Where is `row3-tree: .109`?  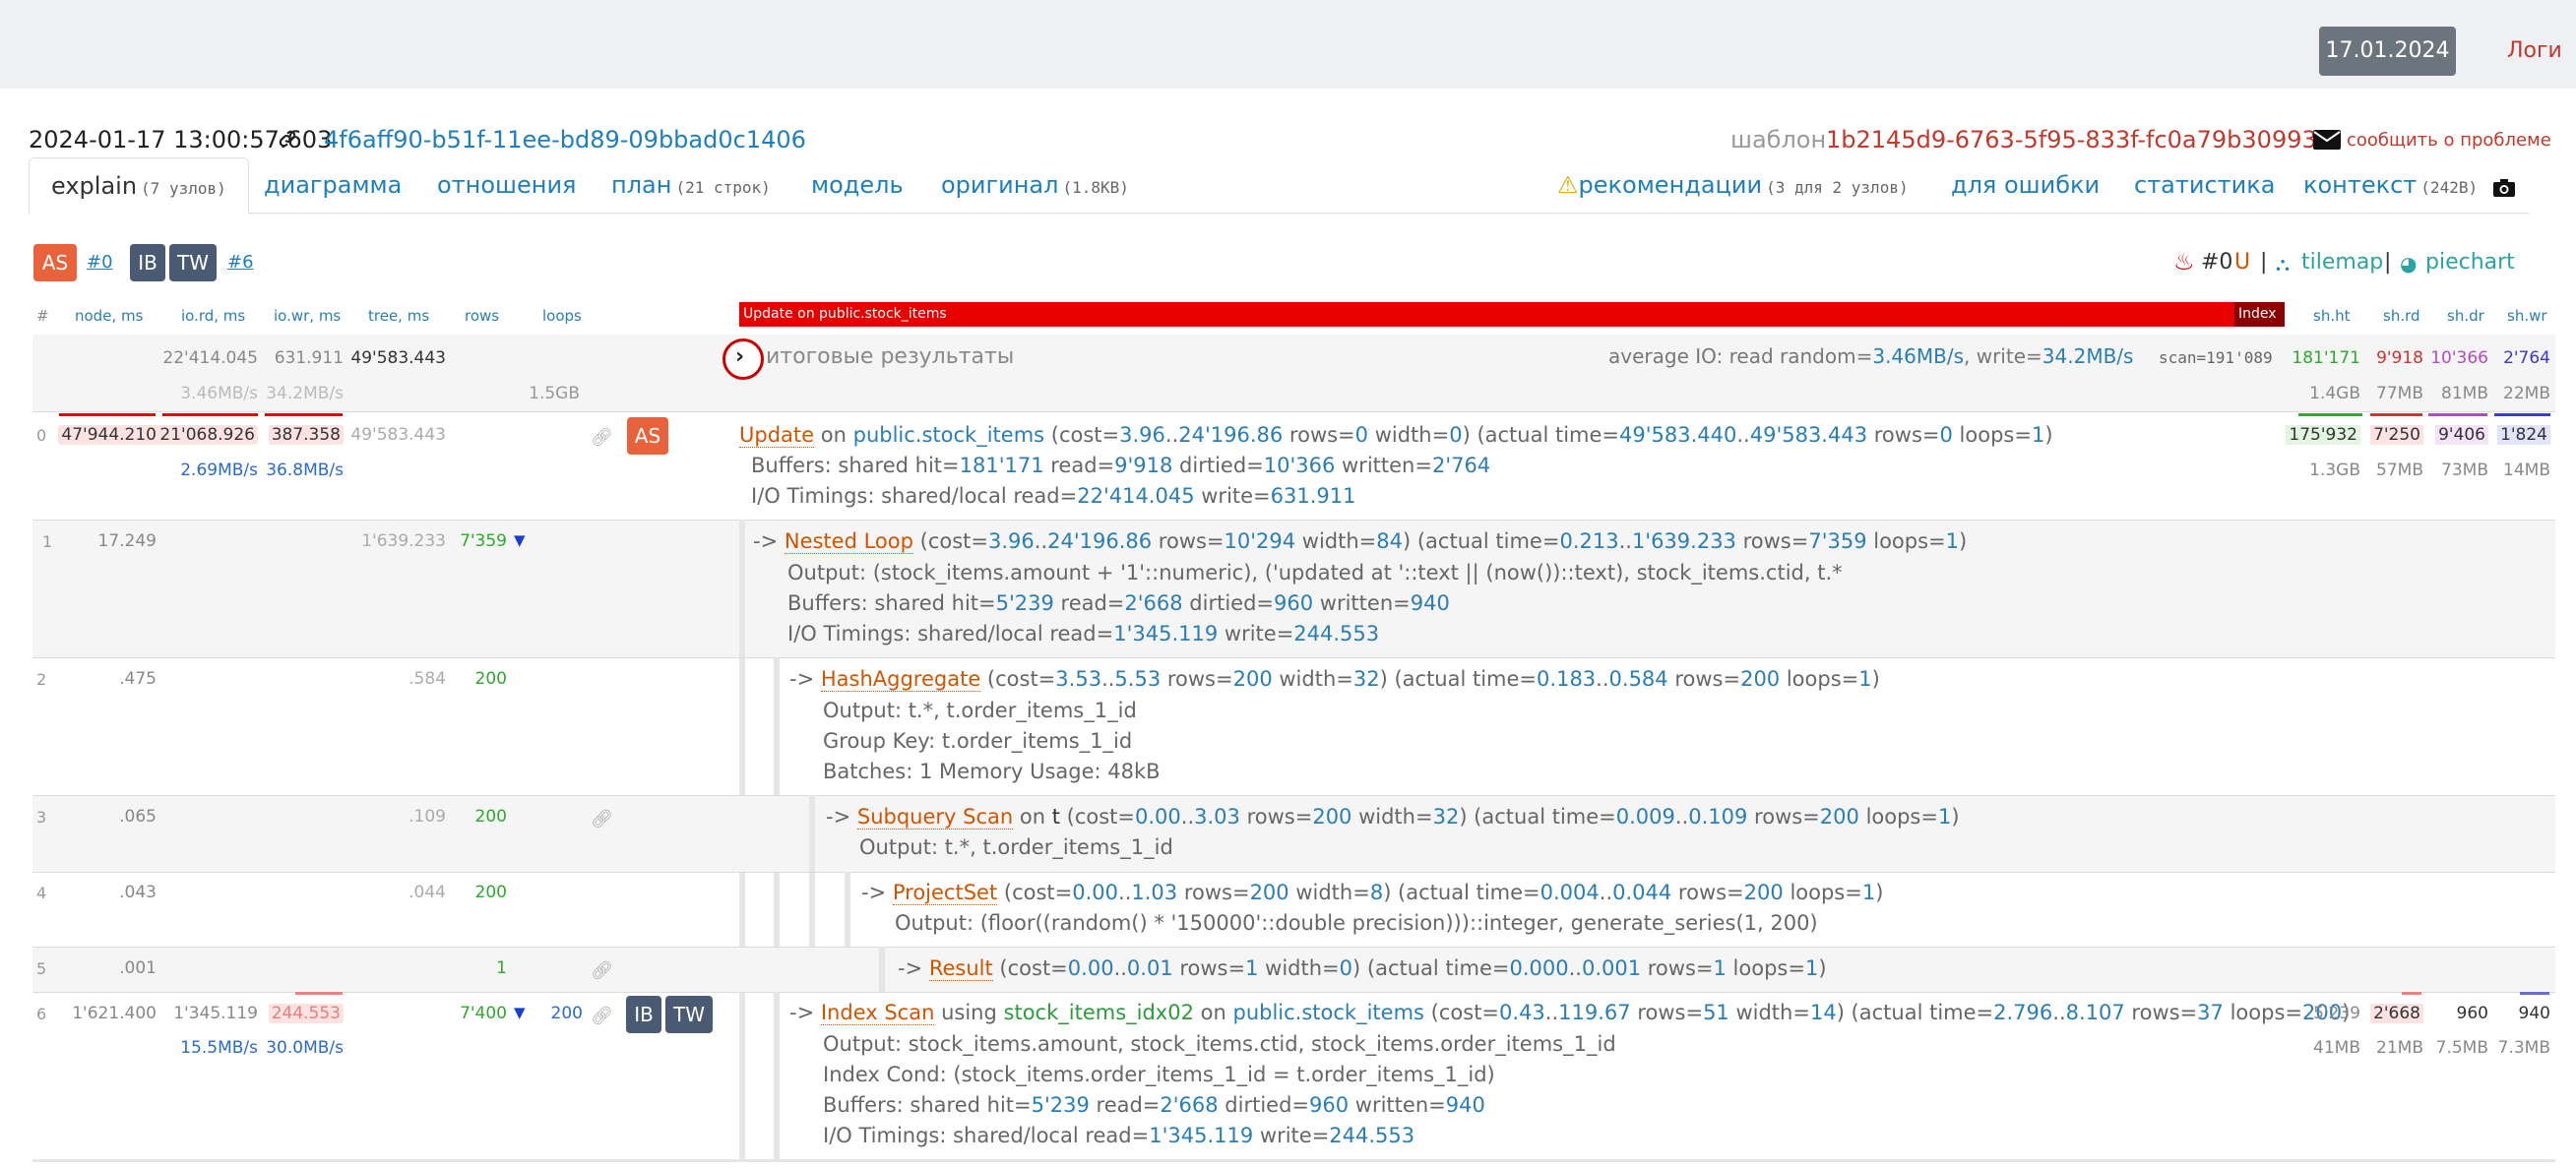
row3-tree: .109 is located at coordinates (427, 817).